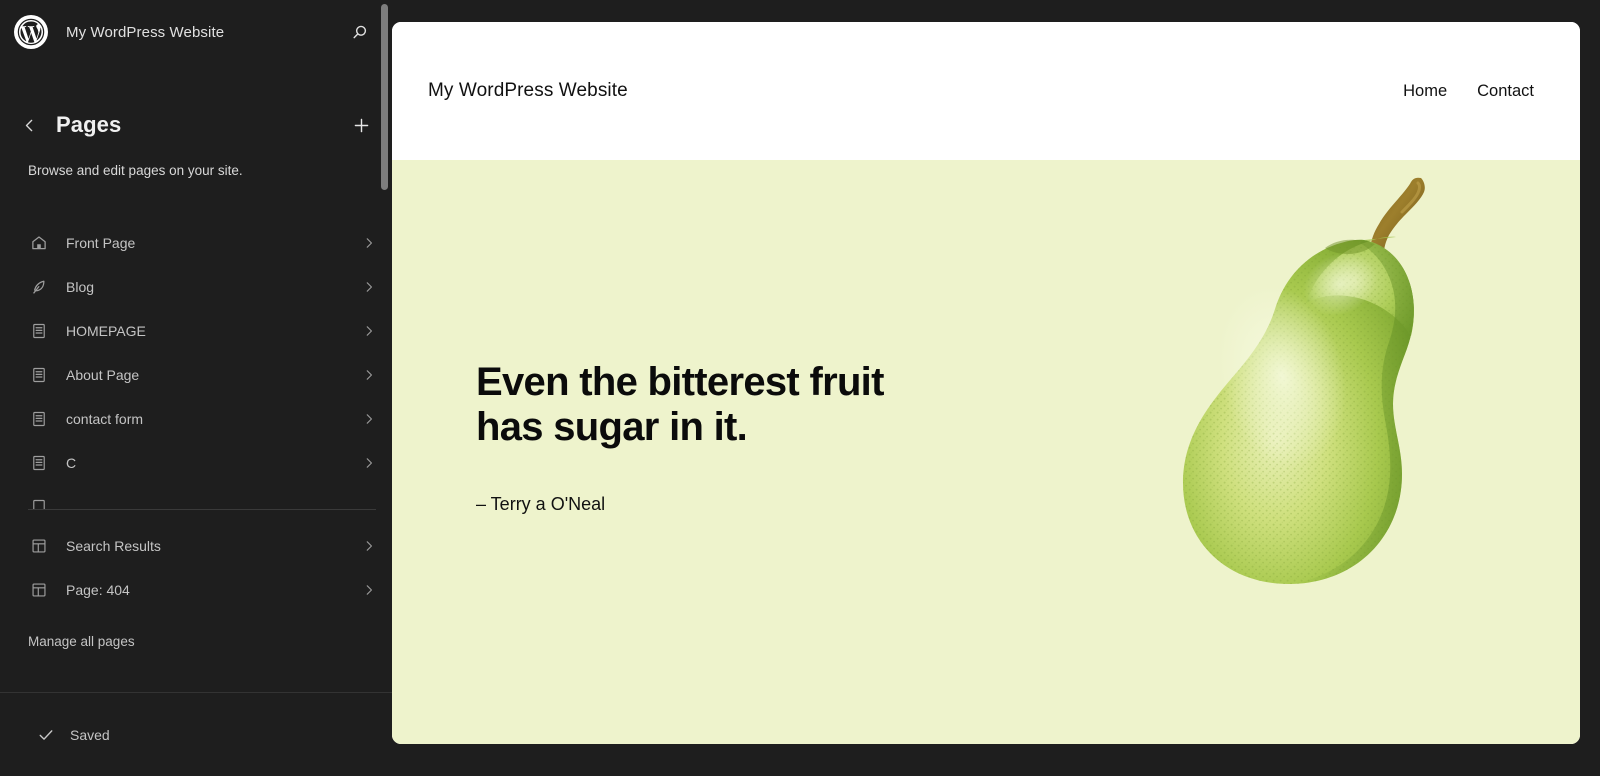 Image resolution: width=1600 pixels, height=776 pixels. I want to click on wordpress-logo-icon, so click(31, 32).